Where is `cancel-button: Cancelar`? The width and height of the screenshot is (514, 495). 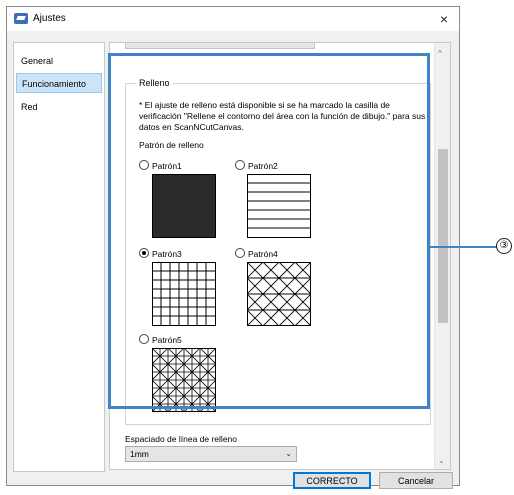 cancel-button: Cancelar is located at coordinates (416, 480).